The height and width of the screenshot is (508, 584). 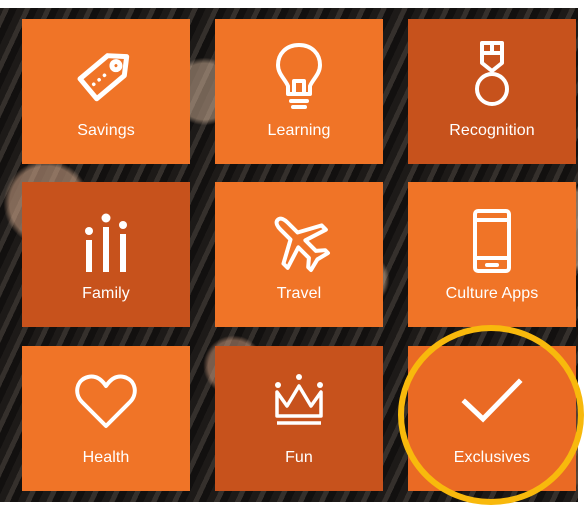 I want to click on tile-savings: Savings, so click(x=106, y=91).